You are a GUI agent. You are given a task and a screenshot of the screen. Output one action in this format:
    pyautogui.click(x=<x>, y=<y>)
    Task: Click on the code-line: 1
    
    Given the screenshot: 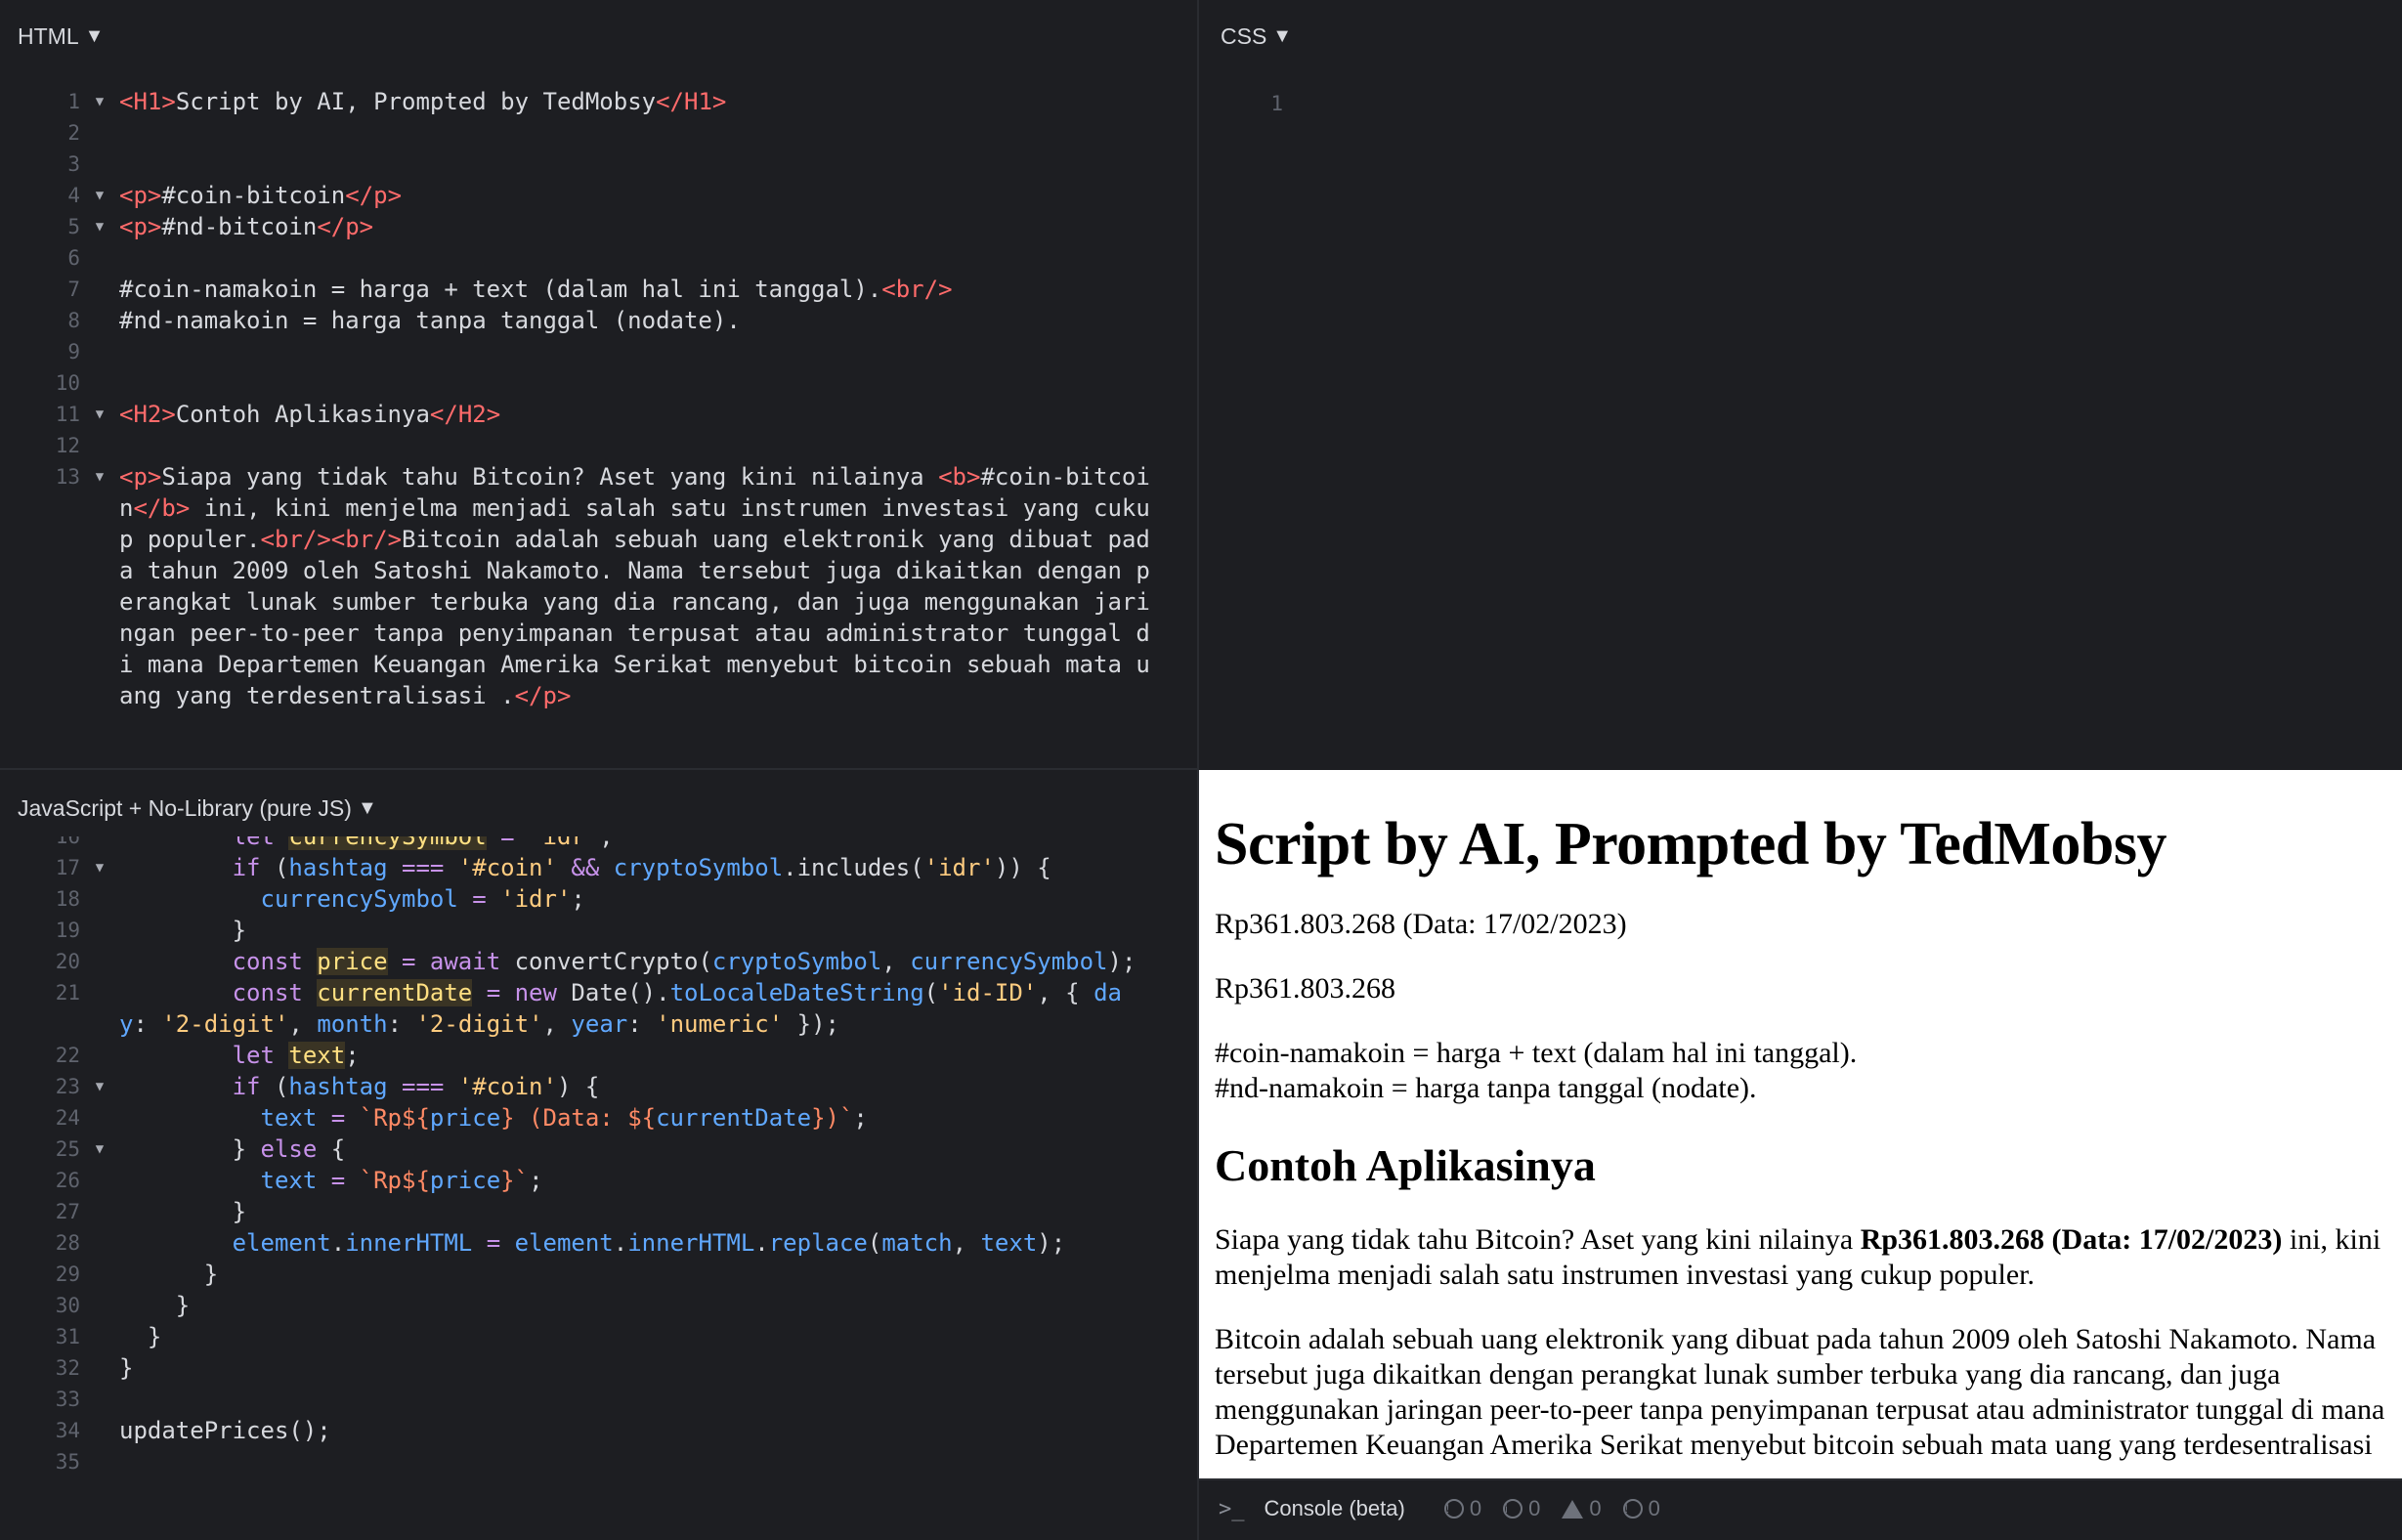 What is the action you would take?
    pyautogui.click(x=1260, y=103)
    